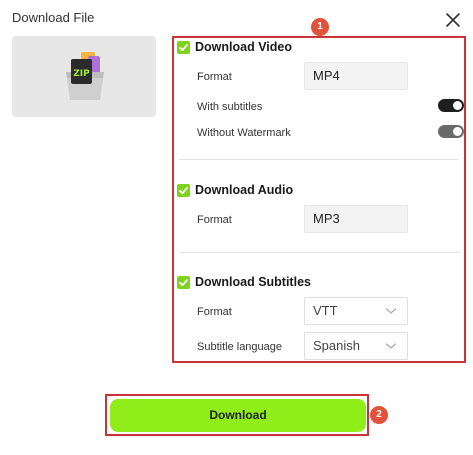 This screenshot has height=455, width=473. I want to click on close-button, so click(453, 20).